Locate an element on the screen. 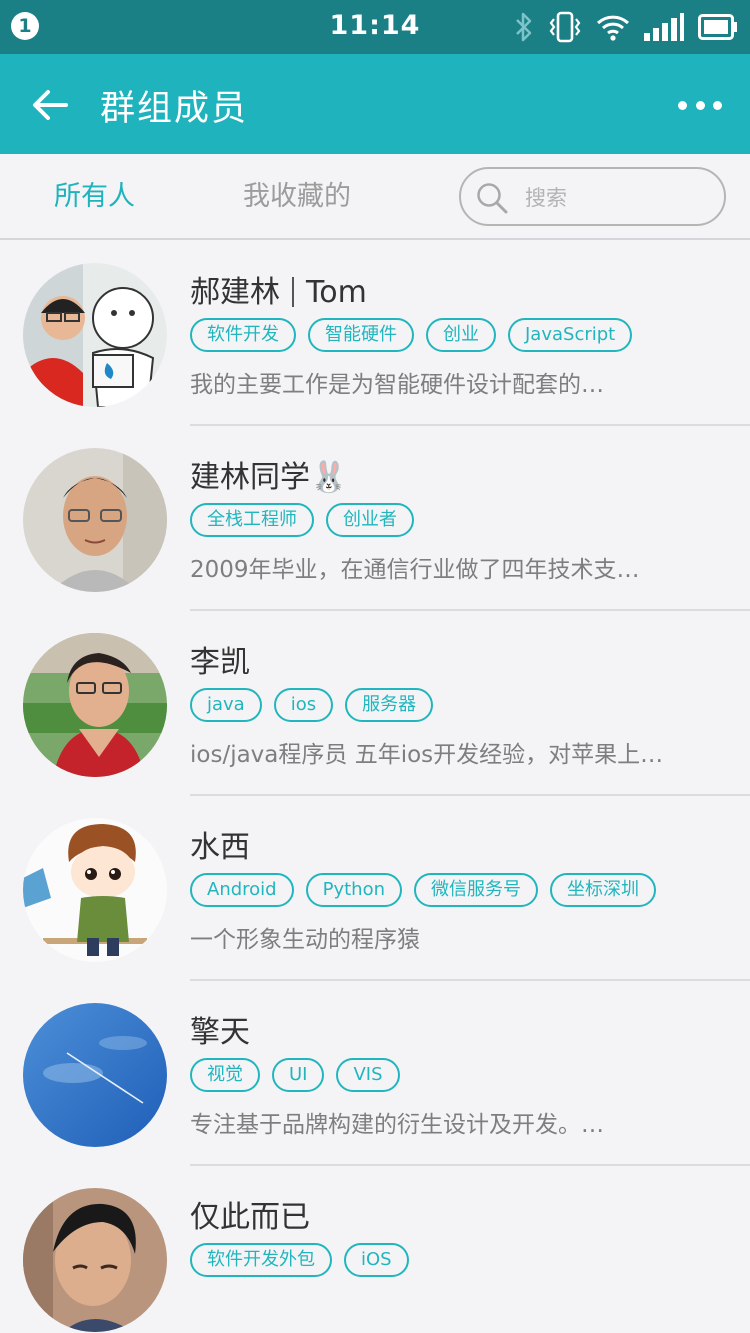  tag: 微信服务号 is located at coordinates (476, 890).